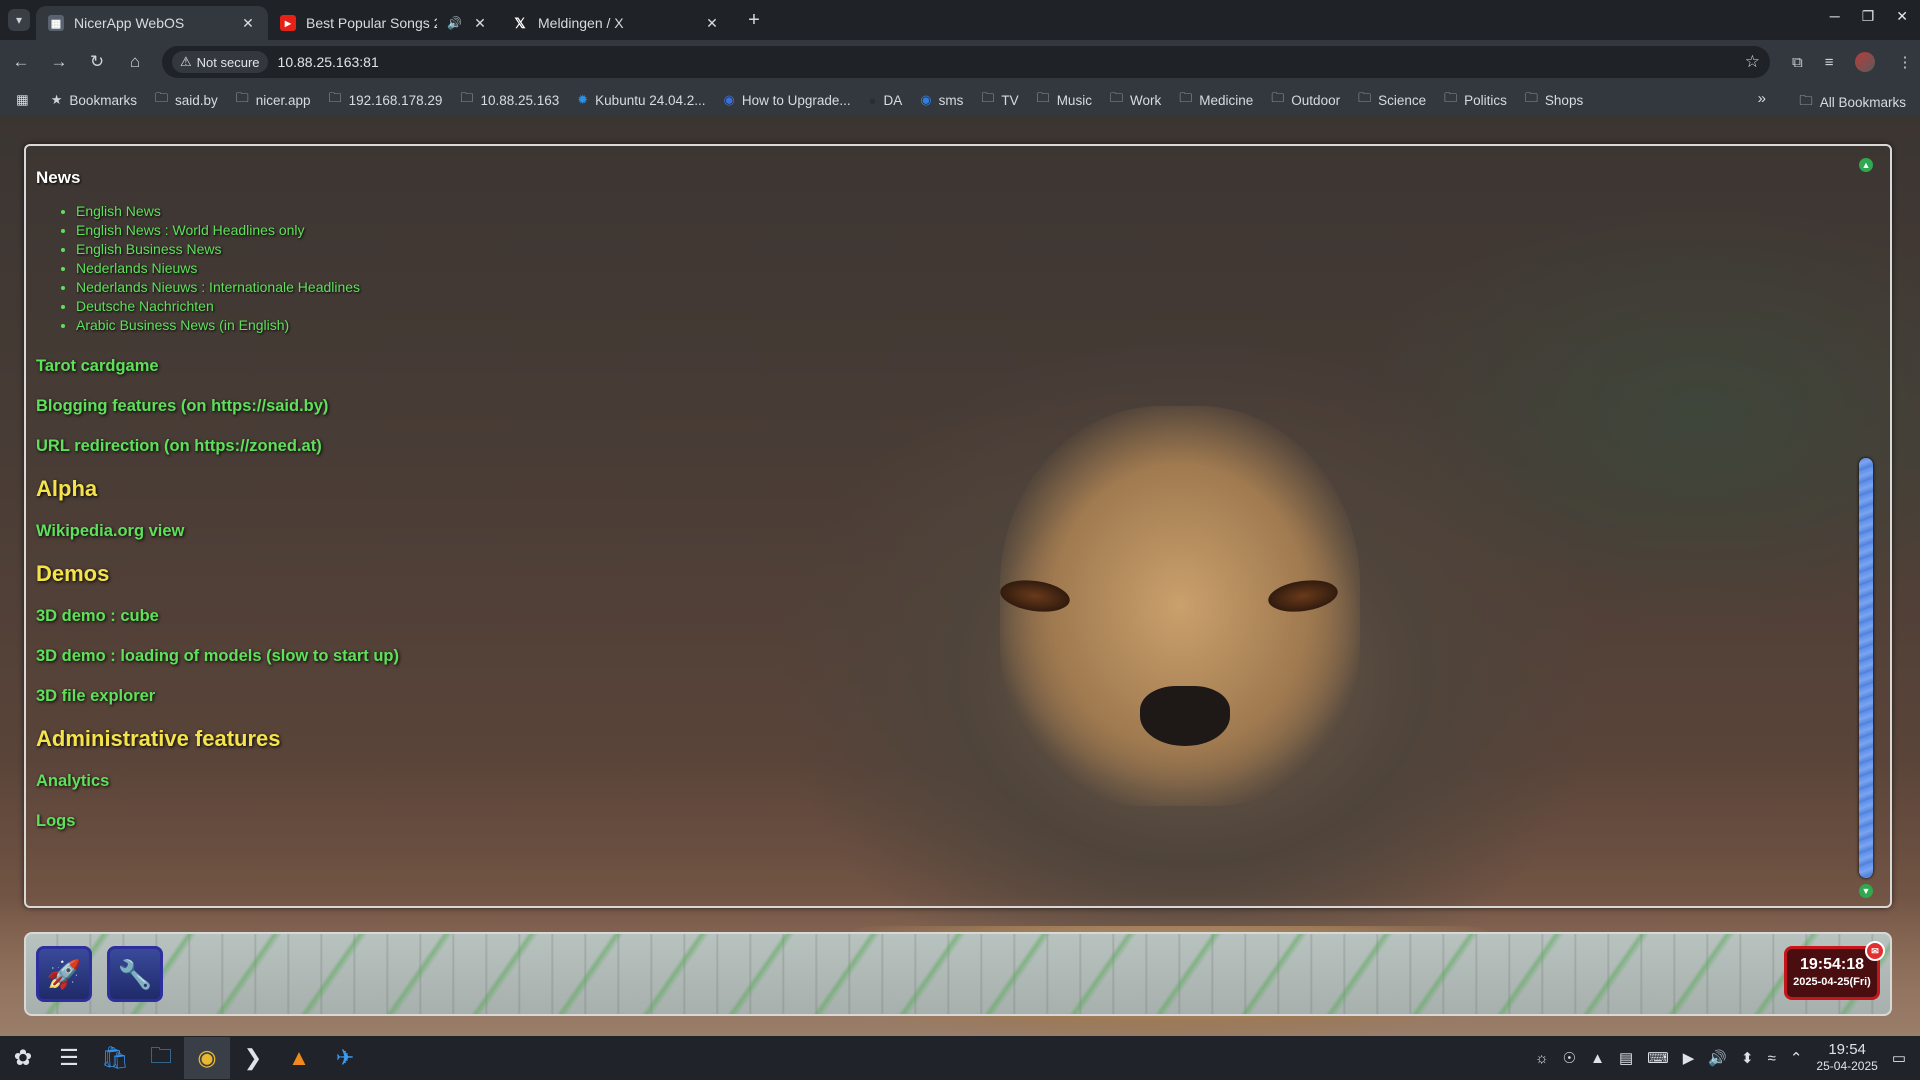 Image resolution: width=1920 pixels, height=1080 pixels. I want to click on notifications-icon: ☼, so click(1542, 1058).